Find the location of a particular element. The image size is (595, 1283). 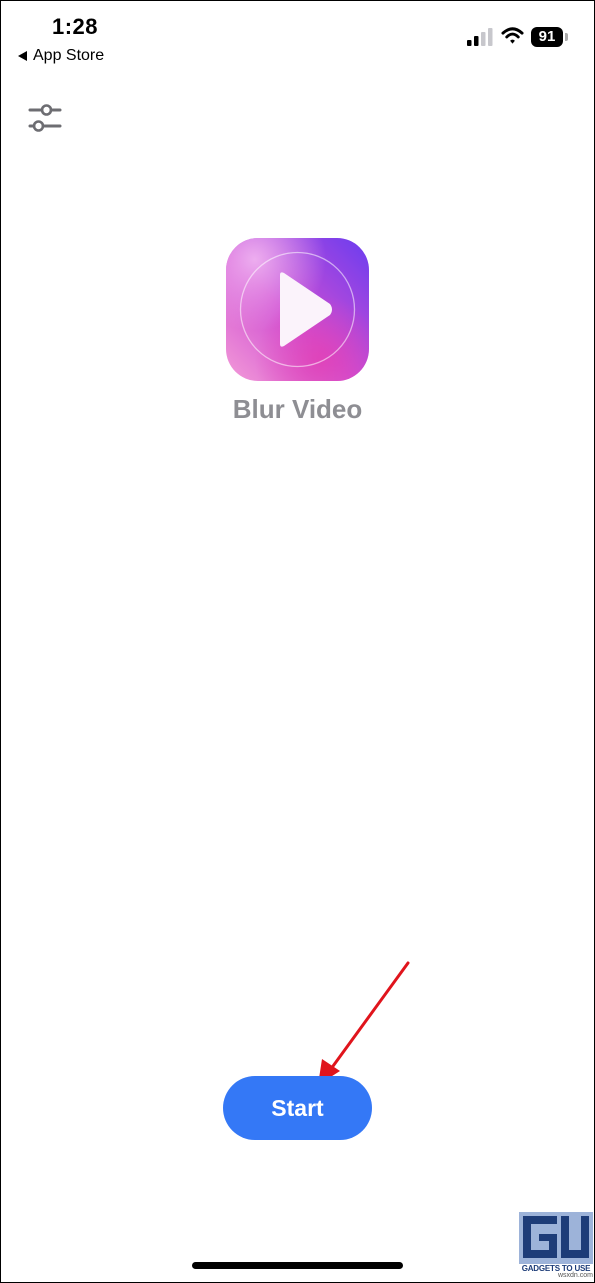

battery-icon: 91 is located at coordinates (547, 37).